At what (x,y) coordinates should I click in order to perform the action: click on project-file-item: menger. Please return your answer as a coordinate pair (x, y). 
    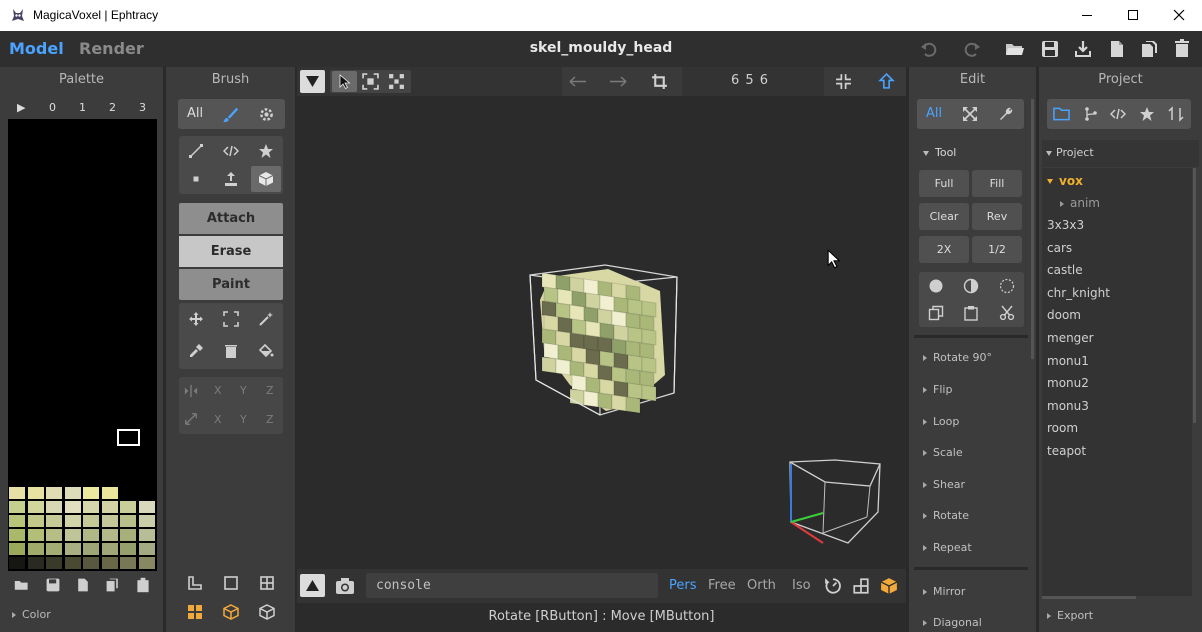
    Looking at the image, I should click on (1070, 338).